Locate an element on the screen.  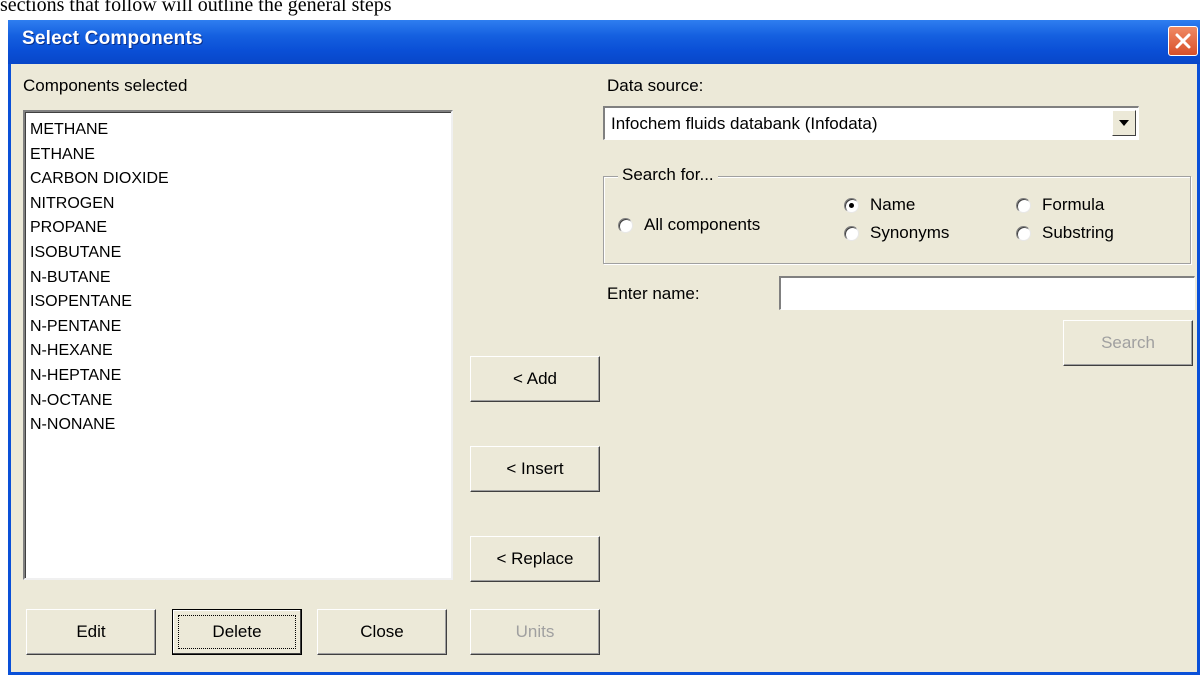
close-dialog-button: Close is located at coordinates (382, 632).